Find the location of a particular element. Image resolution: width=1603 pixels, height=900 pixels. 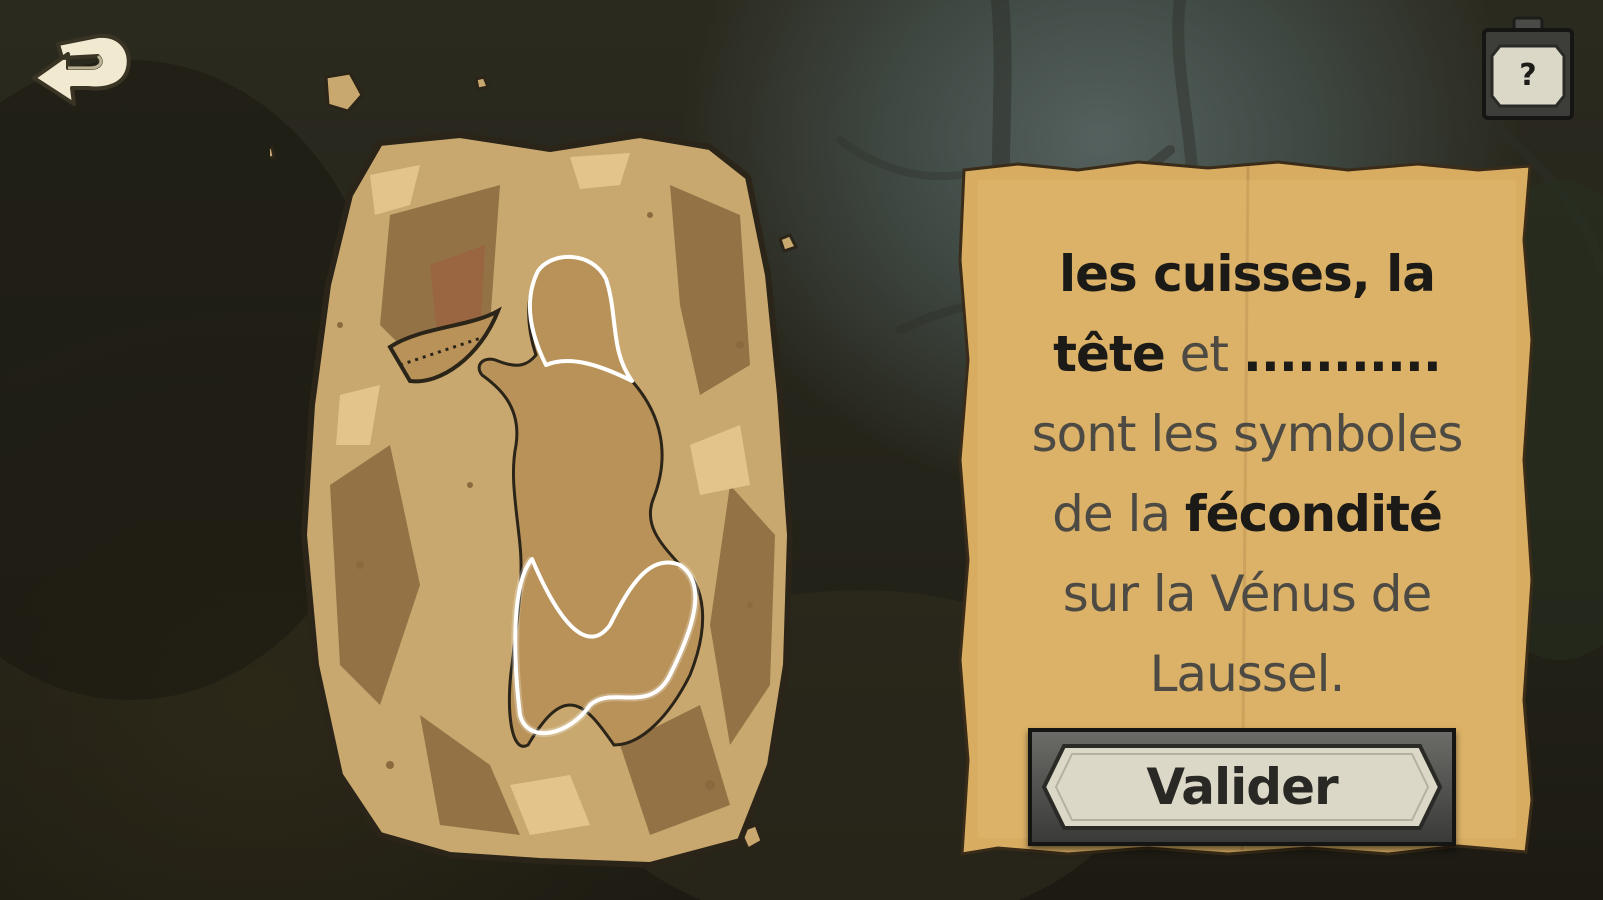

validate-button: Valider is located at coordinates (1242, 787).